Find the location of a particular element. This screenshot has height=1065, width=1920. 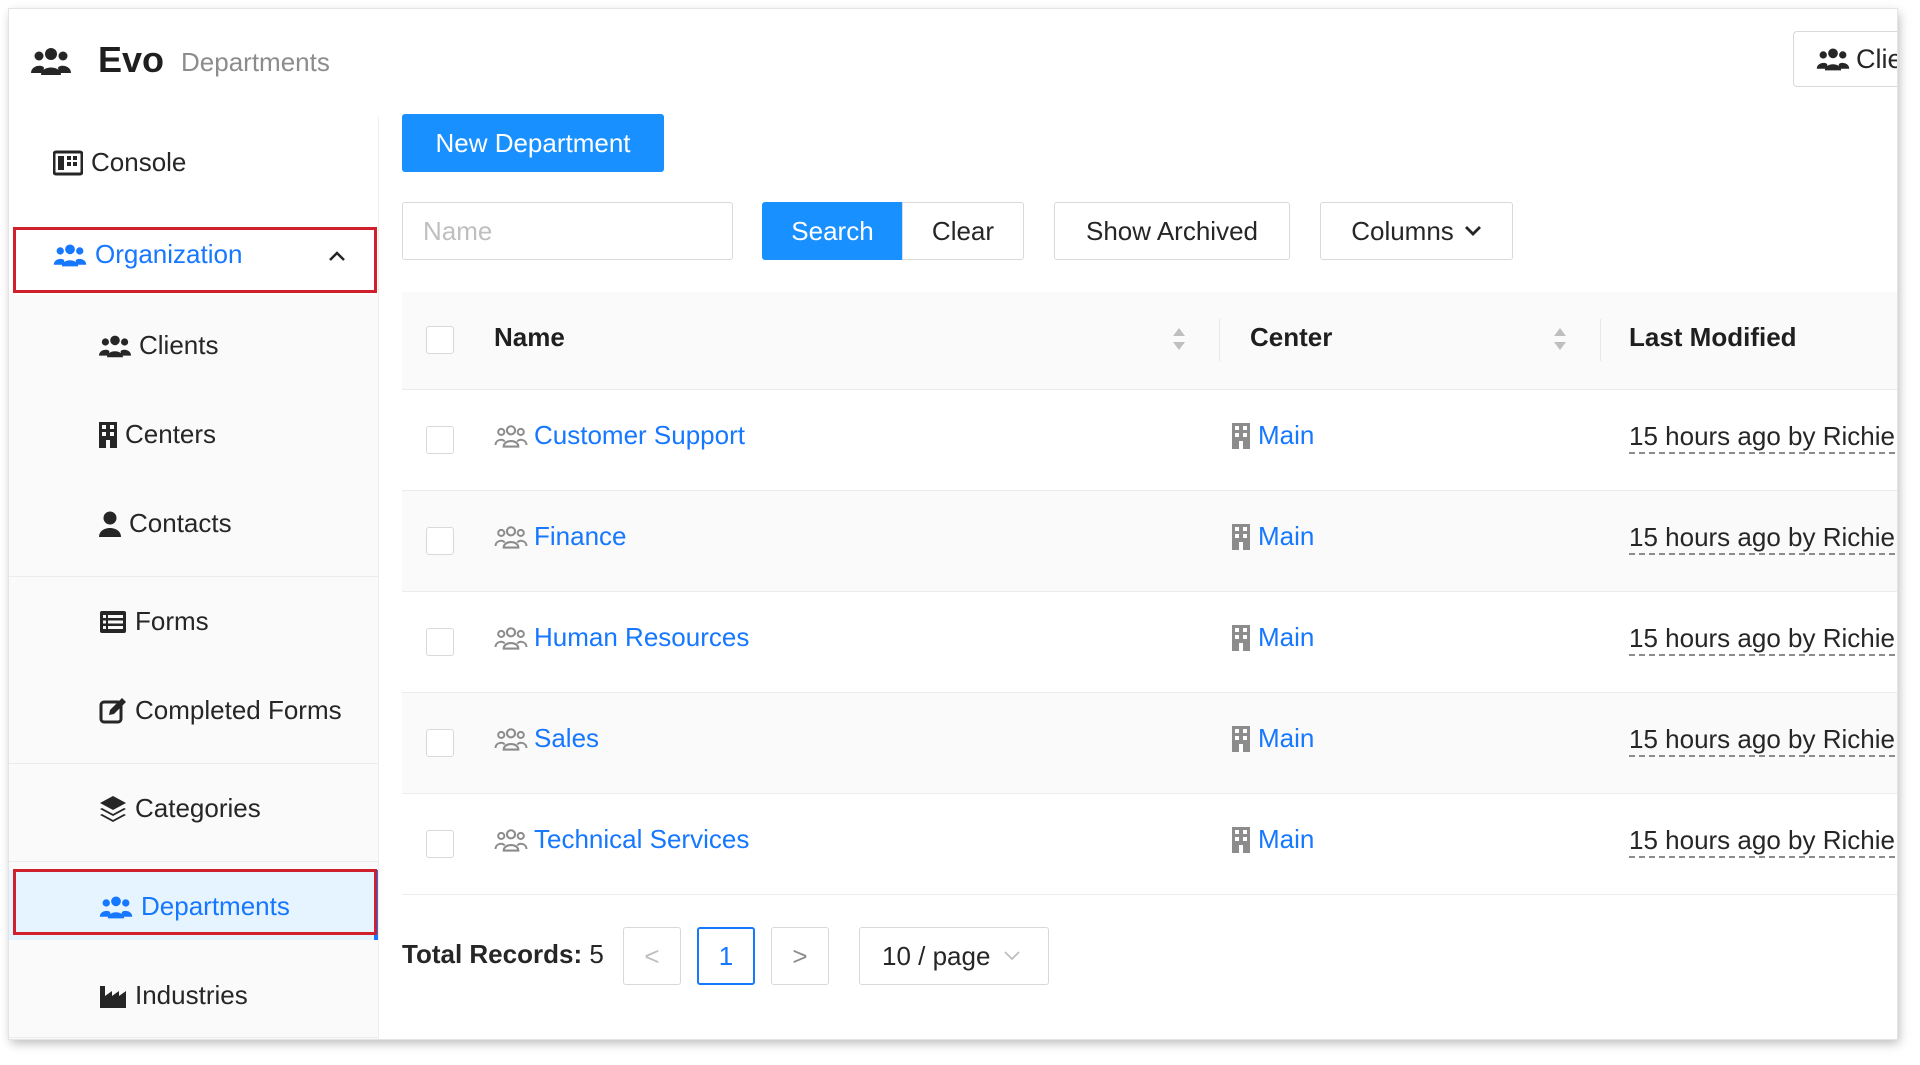

sidebar-item-forms: Forms is located at coordinates (154, 621).